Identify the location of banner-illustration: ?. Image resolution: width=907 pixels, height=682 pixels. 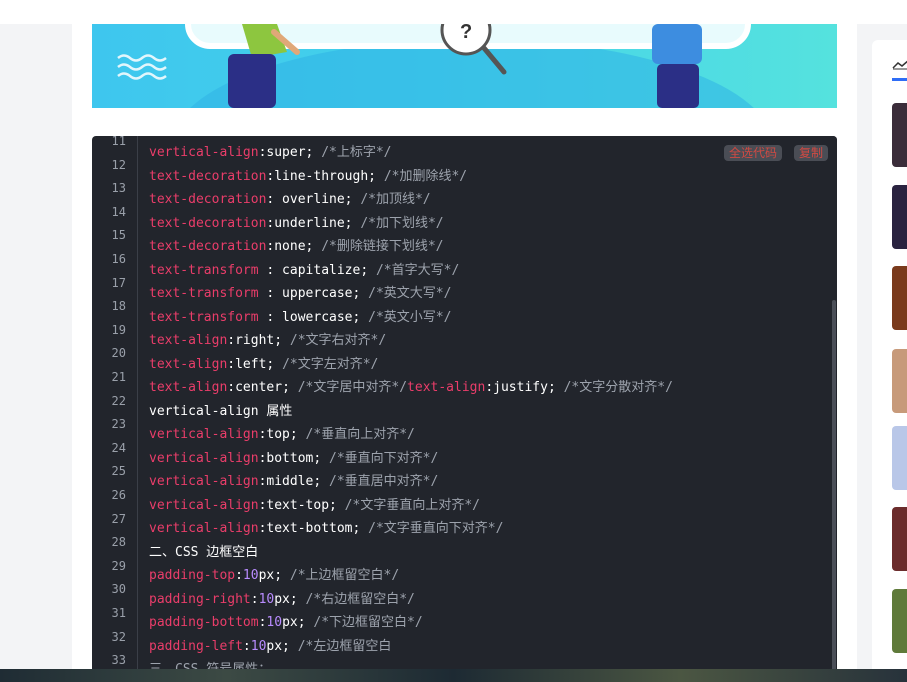
(435, 66).